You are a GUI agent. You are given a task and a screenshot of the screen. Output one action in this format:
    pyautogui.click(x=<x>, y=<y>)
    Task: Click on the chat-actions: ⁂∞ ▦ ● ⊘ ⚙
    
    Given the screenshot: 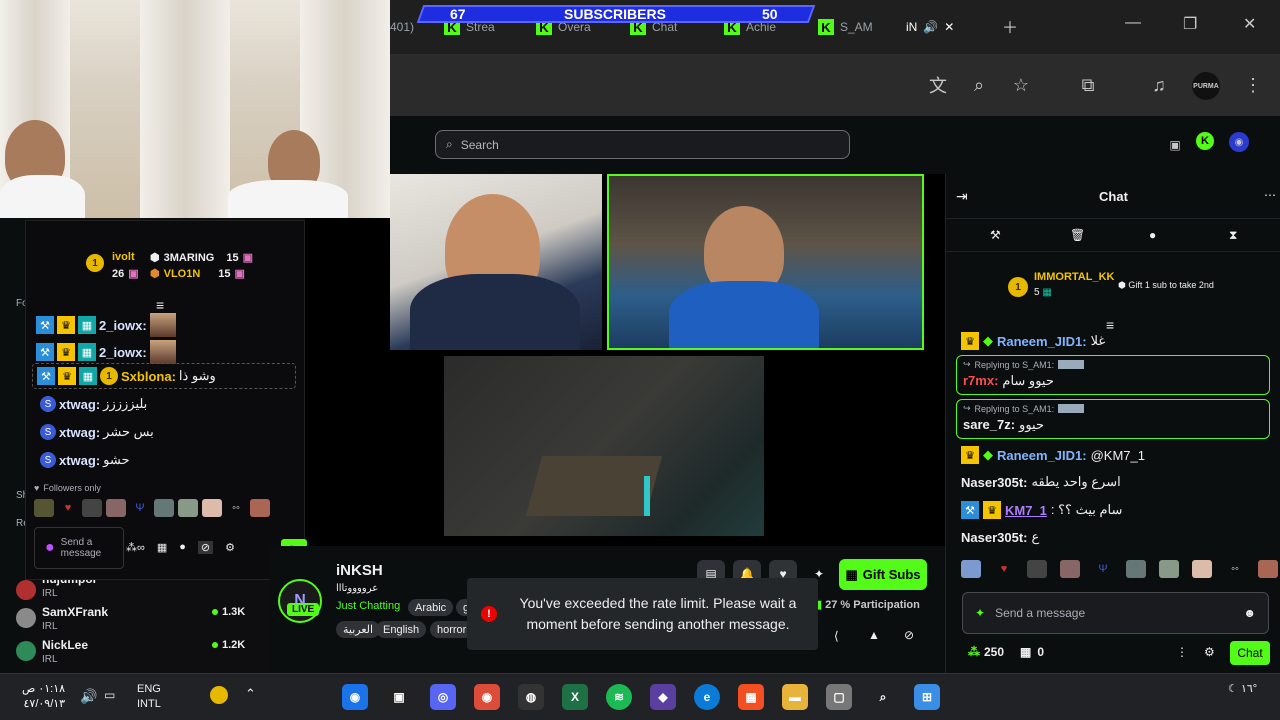 What is the action you would take?
    pyautogui.click(x=180, y=547)
    